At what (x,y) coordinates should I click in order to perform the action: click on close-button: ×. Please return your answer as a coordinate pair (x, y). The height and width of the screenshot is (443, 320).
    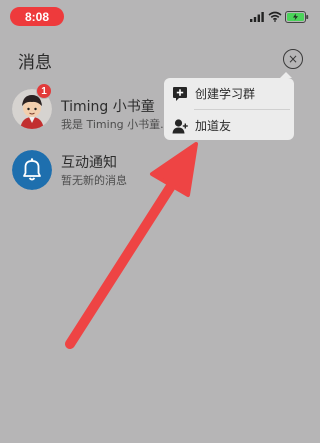
    Looking at the image, I should click on (293, 59).